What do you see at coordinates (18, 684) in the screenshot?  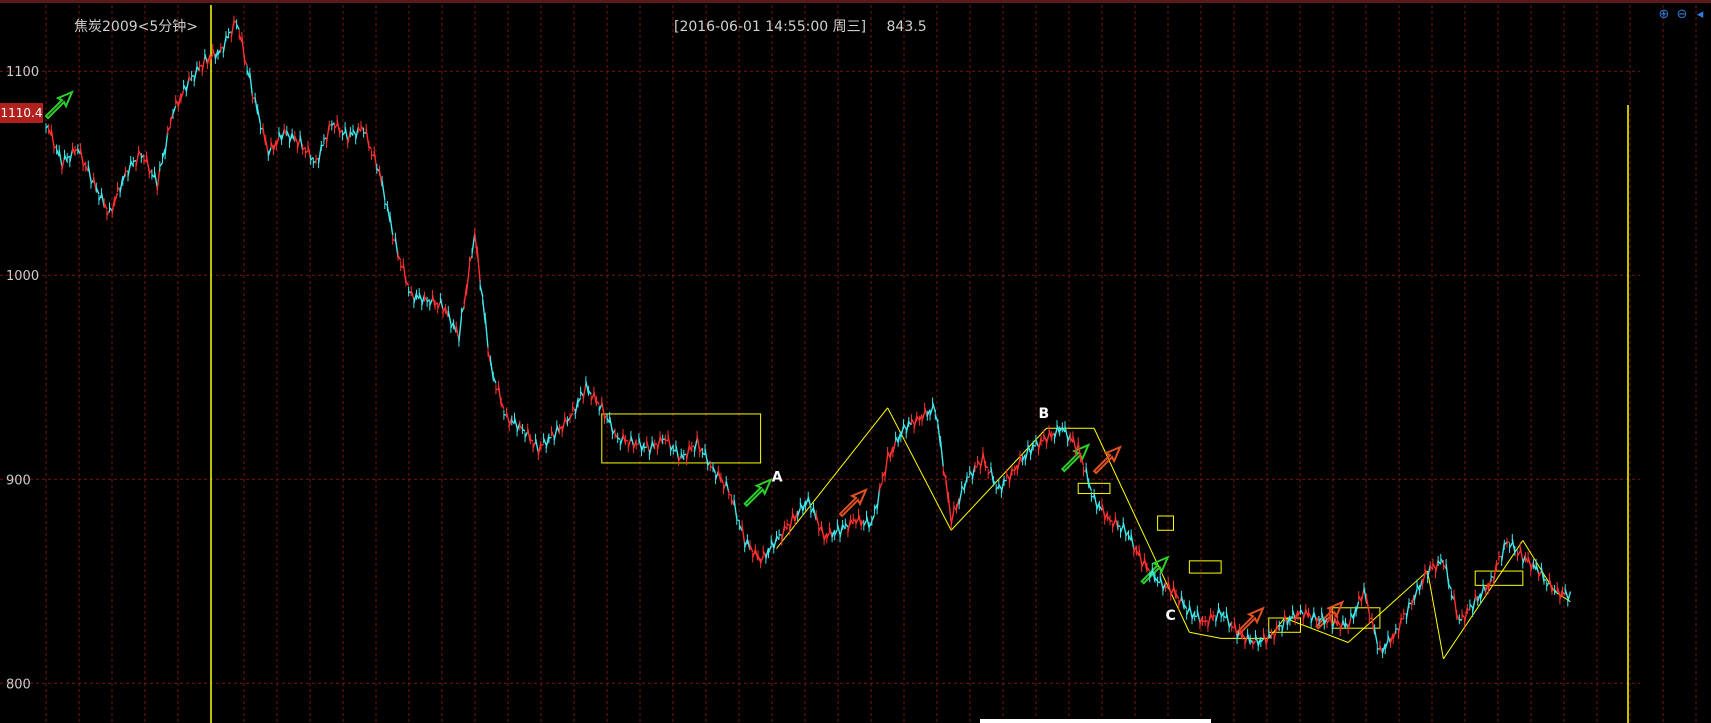 I see `y-tick-label: 800` at bounding box center [18, 684].